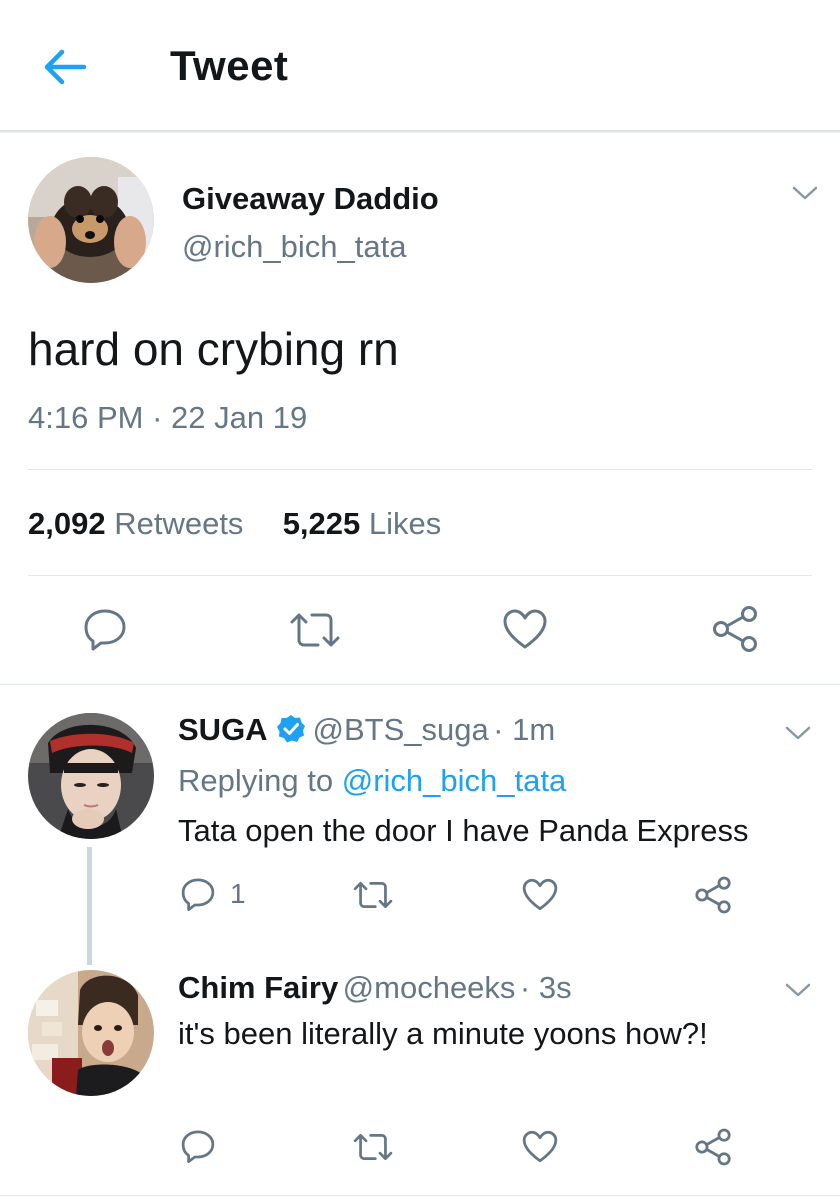 The height and width of the screenshot is (1200, 840). I want to click on page-title: Tweet, so click(229, 65).